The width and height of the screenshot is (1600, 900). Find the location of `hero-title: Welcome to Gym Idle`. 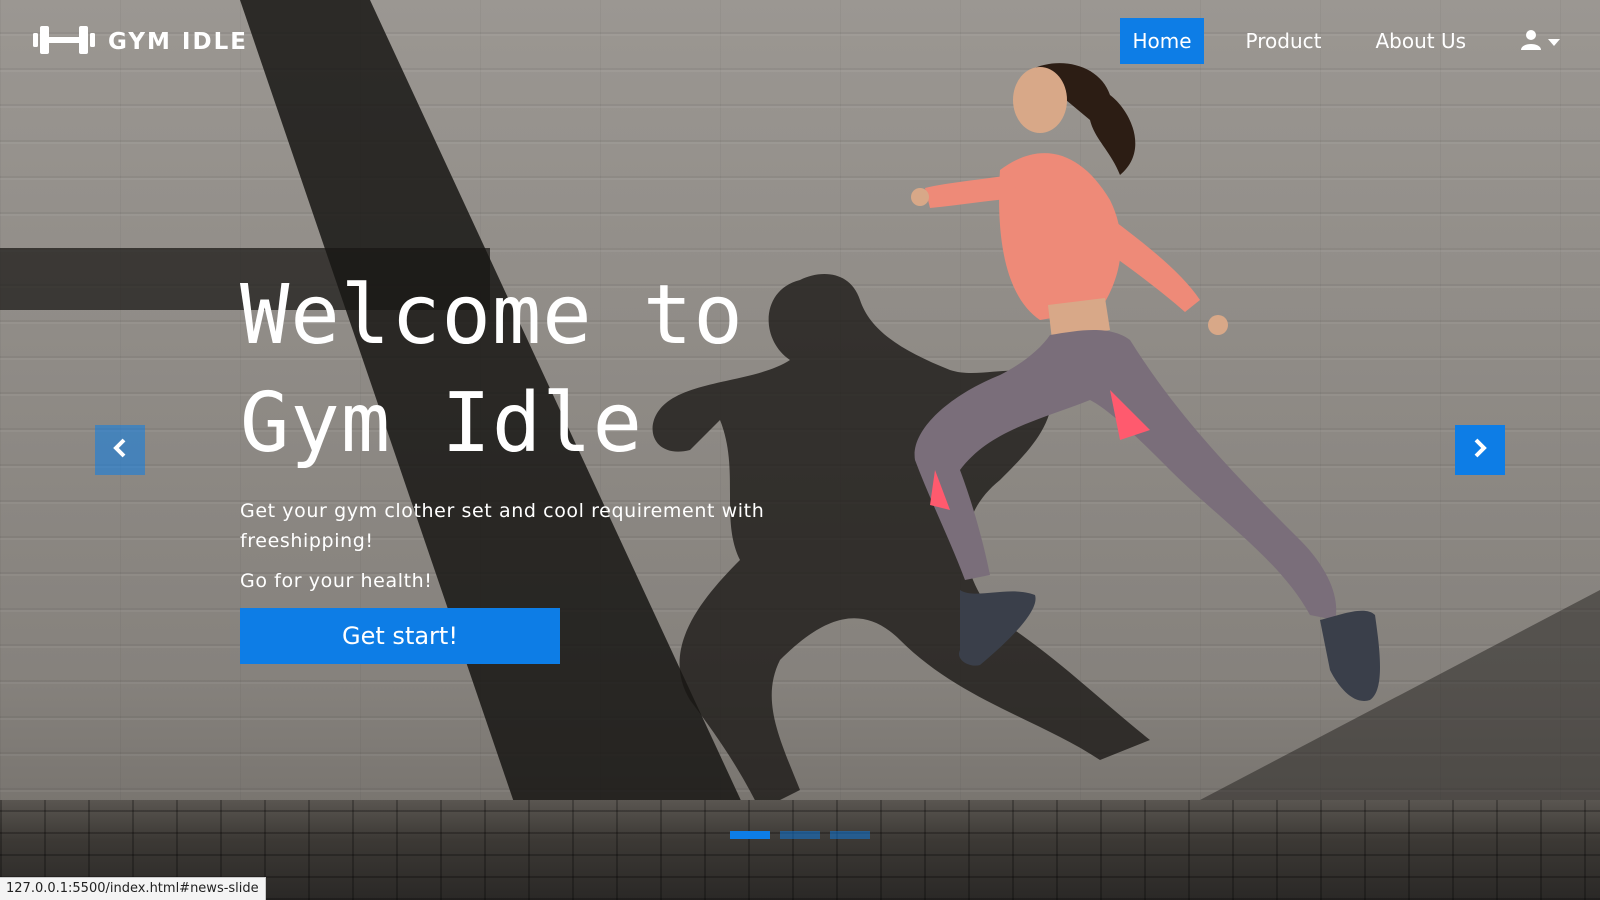

hero-title: Welcome to Gym Idle is located at coordinates (520, 370).